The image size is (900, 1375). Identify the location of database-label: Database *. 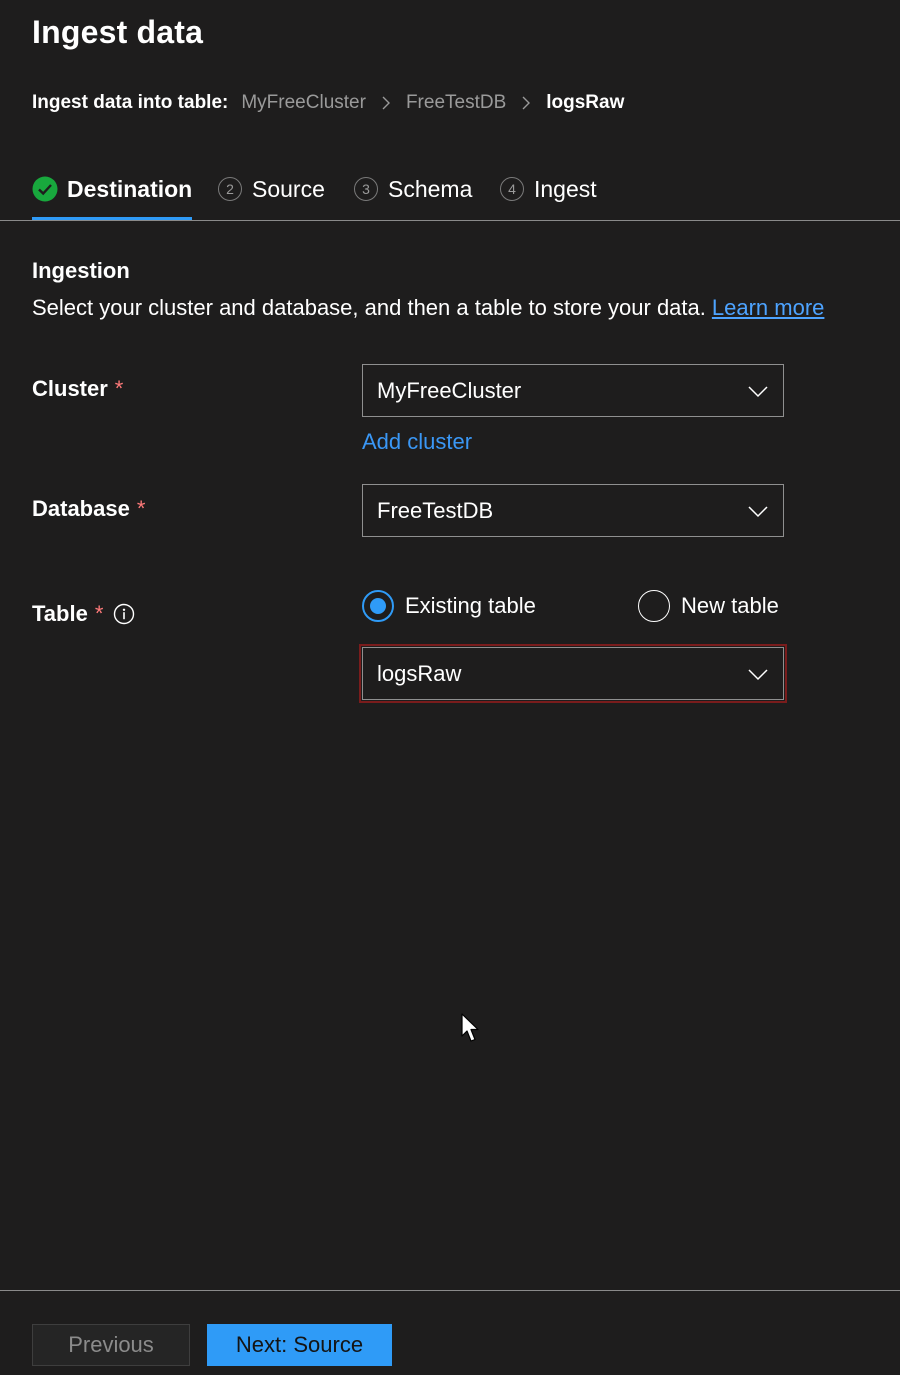
(88, 509).